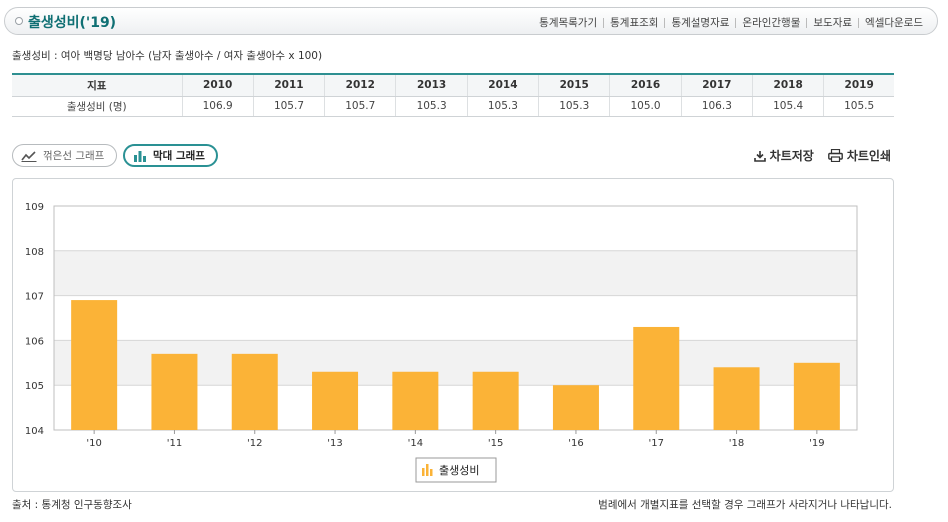  Describe the element at coordinates (503, 85) in the screenshot. I see `table-header-year: 2014` at that location.